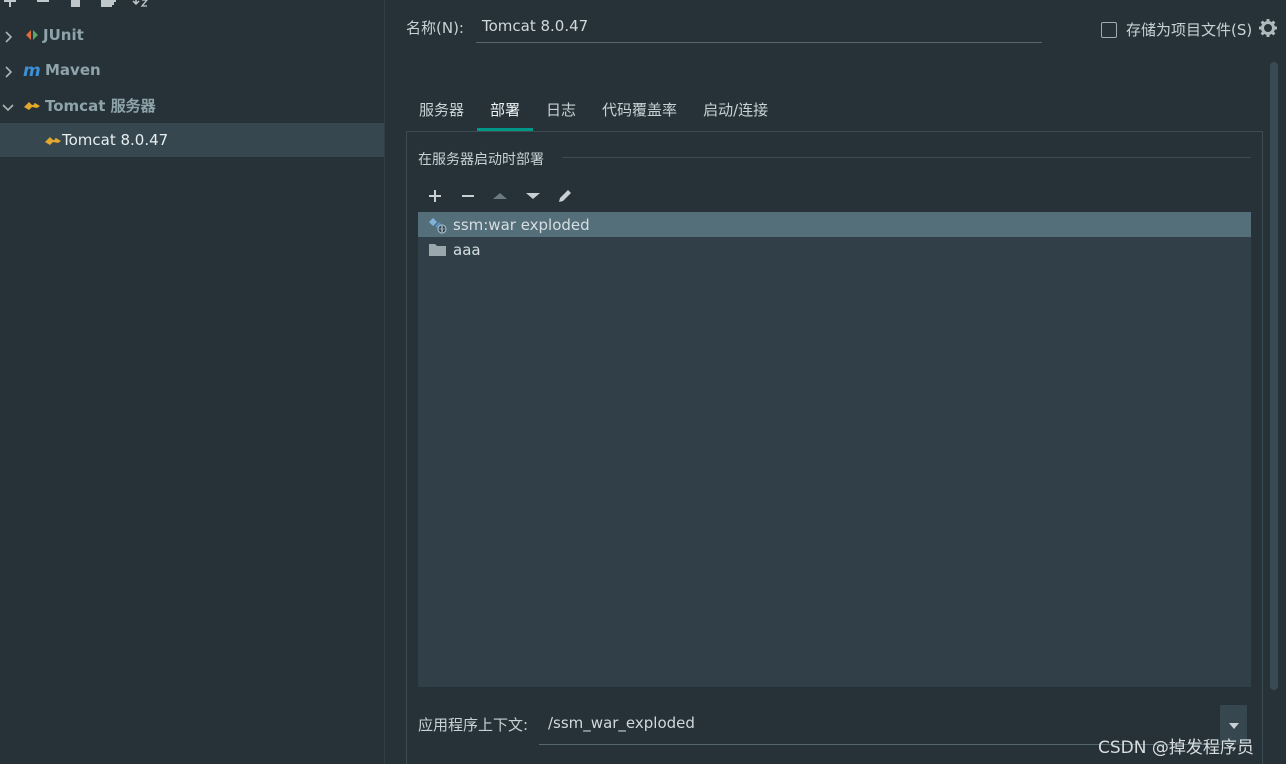 This screenshot has width=1286, height=764. I want to click on vertical-scrollbar, so click(1274, 376).